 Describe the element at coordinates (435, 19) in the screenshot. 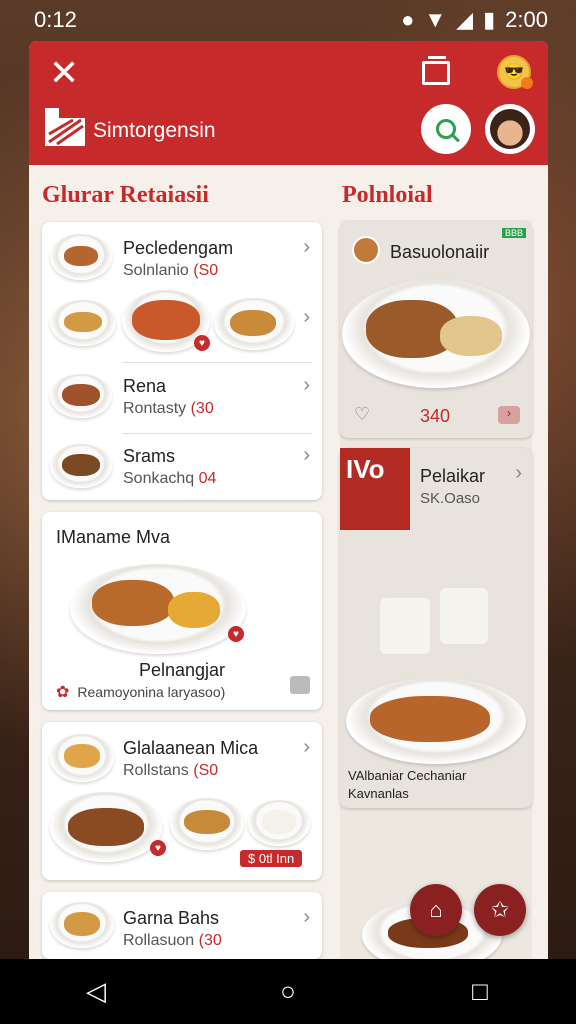

I see `wifi-icon: ▼` at that location.